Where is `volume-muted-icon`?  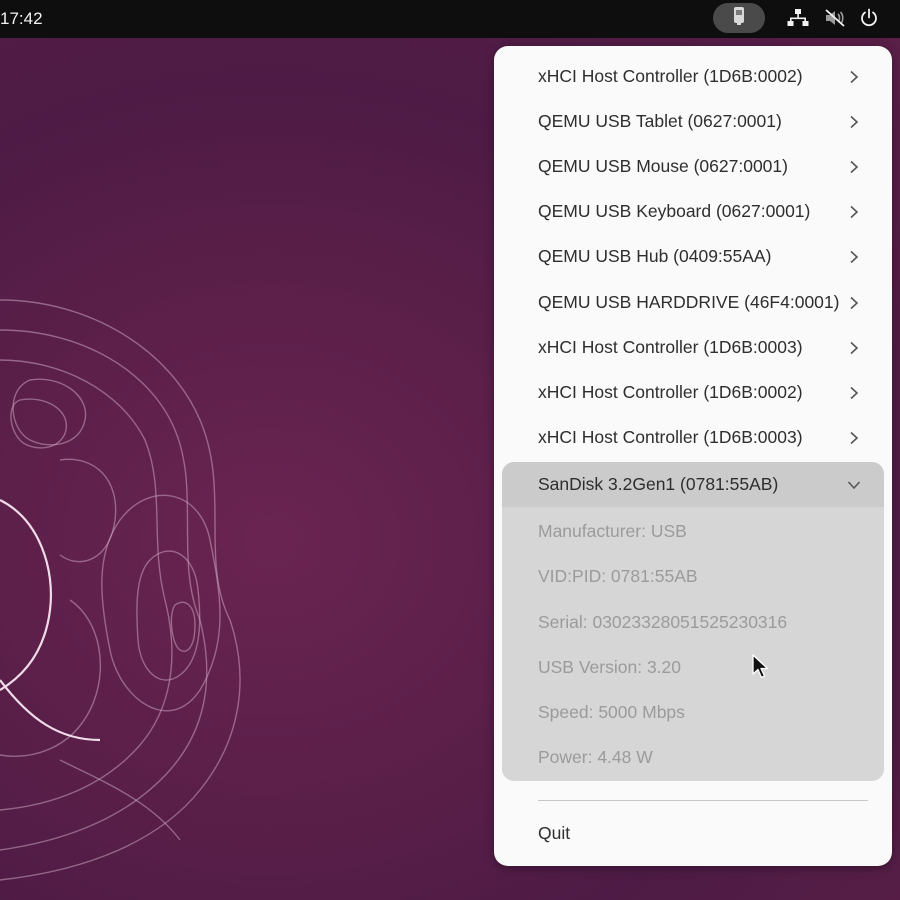 volume-muted-icon is located at coordinates (835, 18).